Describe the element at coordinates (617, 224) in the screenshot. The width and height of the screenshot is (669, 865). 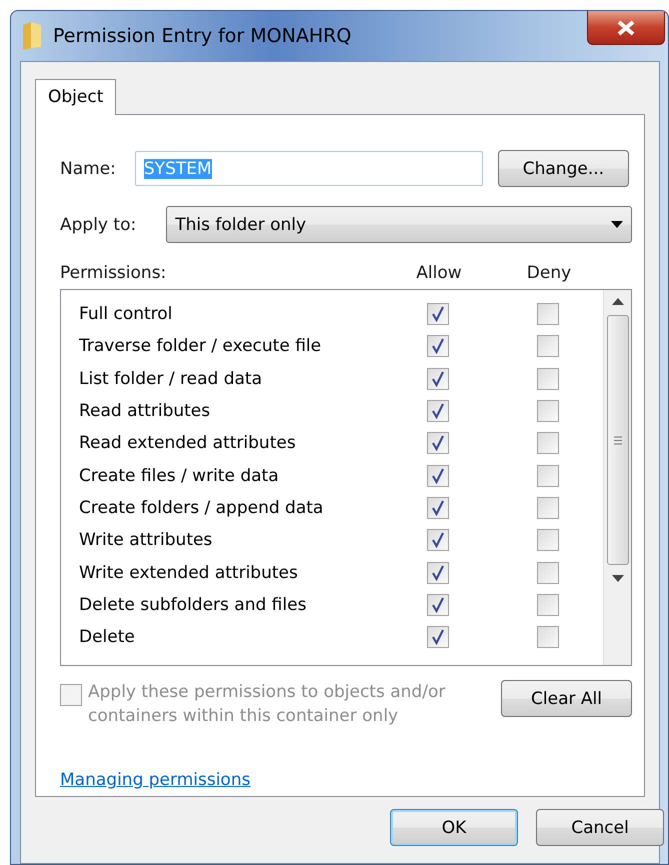
I see `caret-icon` at that location.